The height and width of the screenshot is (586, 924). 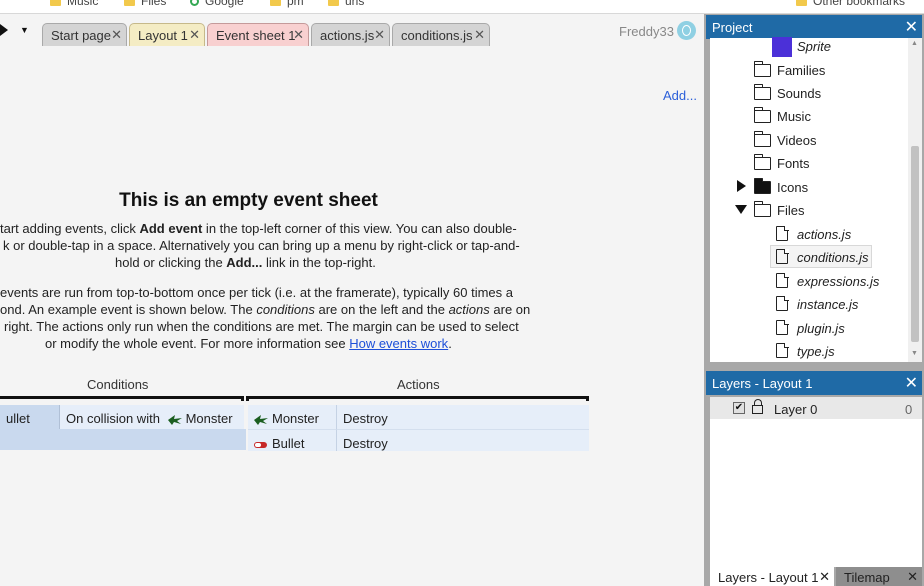 What do you see at coordinates (838, 281) in the screenshot?
I see `tree-item-expressions-js: expressions.js` at bounding box center [838, 281].